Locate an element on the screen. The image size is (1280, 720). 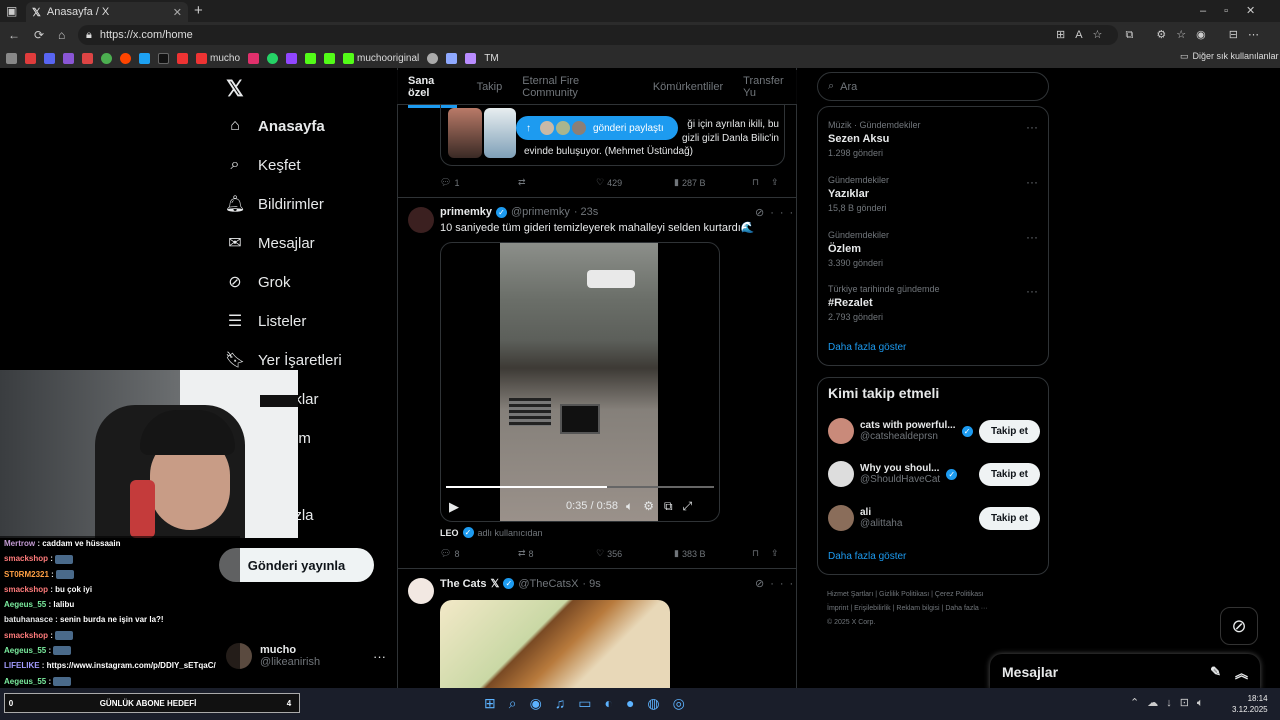
url-field: 🔒︎ https://x.com/home is located at coordinates (598, 35).